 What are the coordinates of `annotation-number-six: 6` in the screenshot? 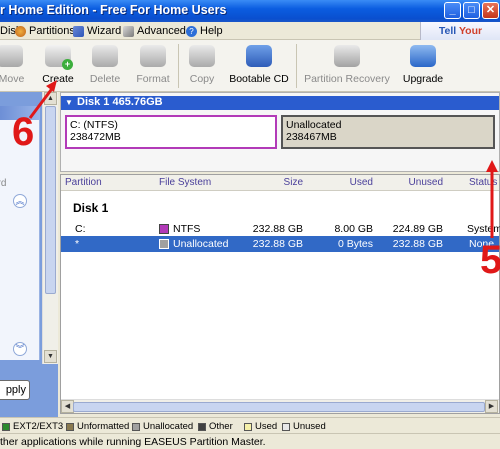 It's located at (23, 132).